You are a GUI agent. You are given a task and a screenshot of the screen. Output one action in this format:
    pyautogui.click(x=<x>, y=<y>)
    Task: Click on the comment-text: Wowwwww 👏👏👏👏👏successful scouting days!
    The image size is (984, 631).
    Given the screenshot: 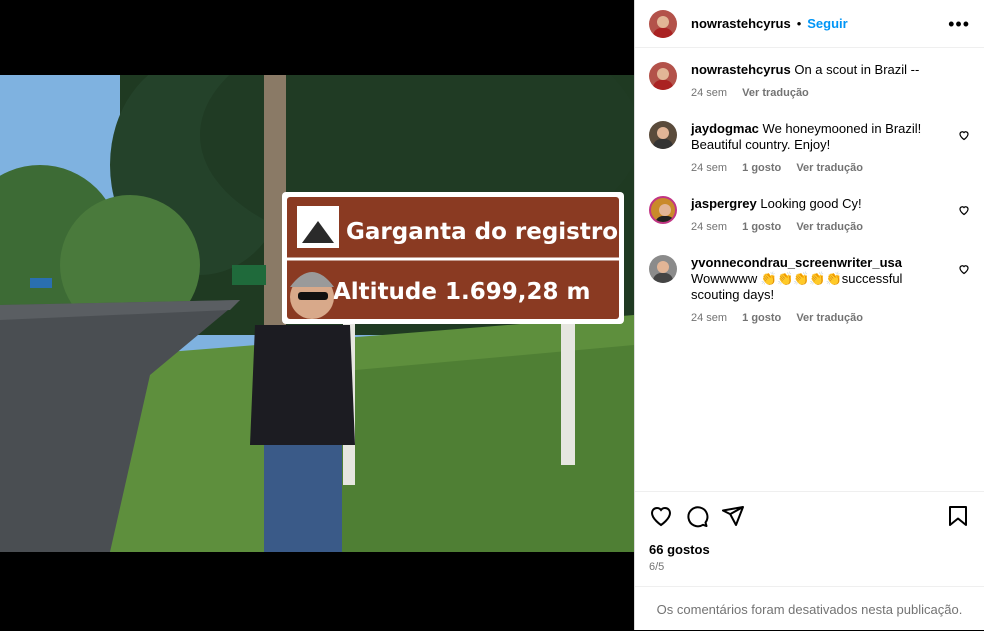 What is the action you would take?
    pyautogui.click(x=797, y=286)
    